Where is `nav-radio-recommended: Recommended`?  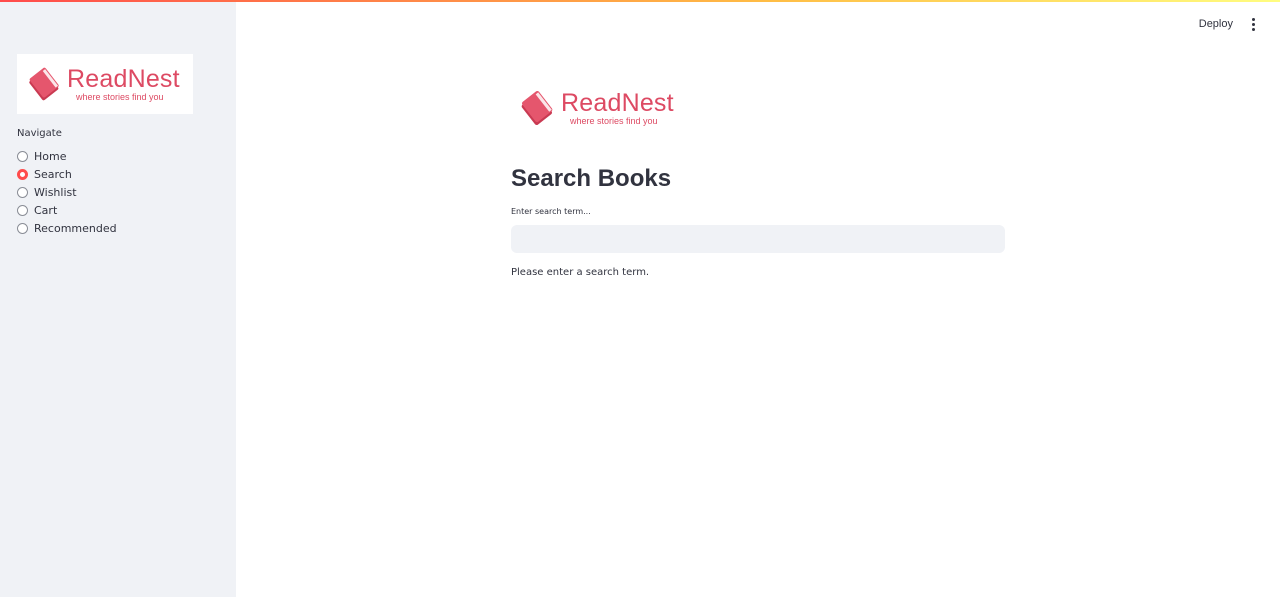
nav-radio-recommended: Recommended is located at coordinates (67, 228).